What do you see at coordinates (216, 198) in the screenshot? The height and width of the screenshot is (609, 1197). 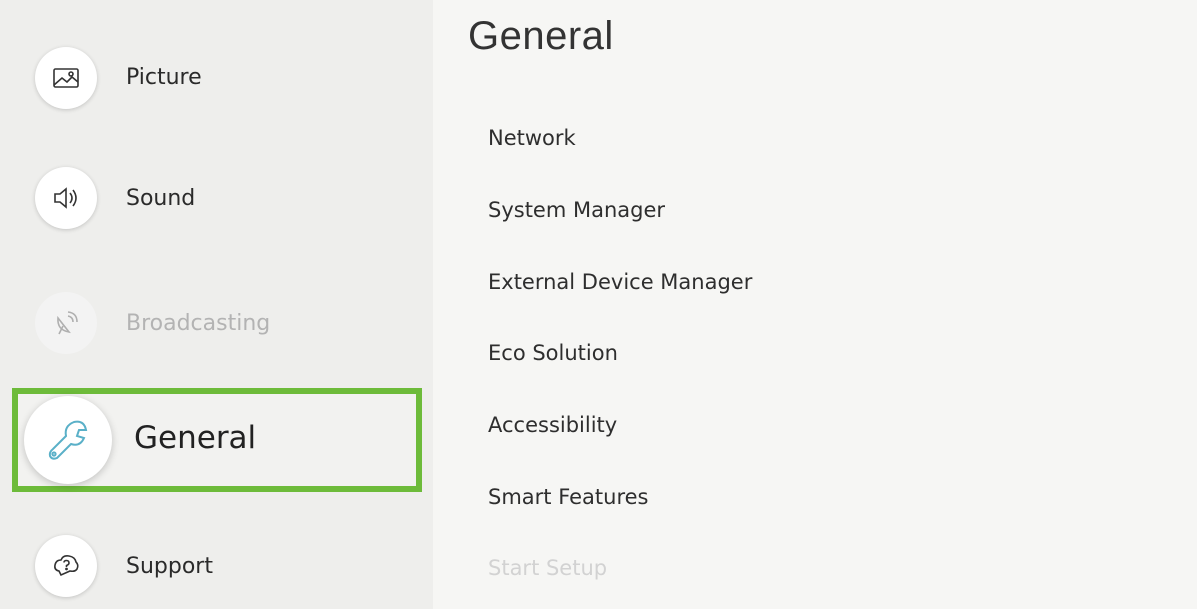 I see `sidebar-item-sound: Sound` at bounding box center [216, 198].